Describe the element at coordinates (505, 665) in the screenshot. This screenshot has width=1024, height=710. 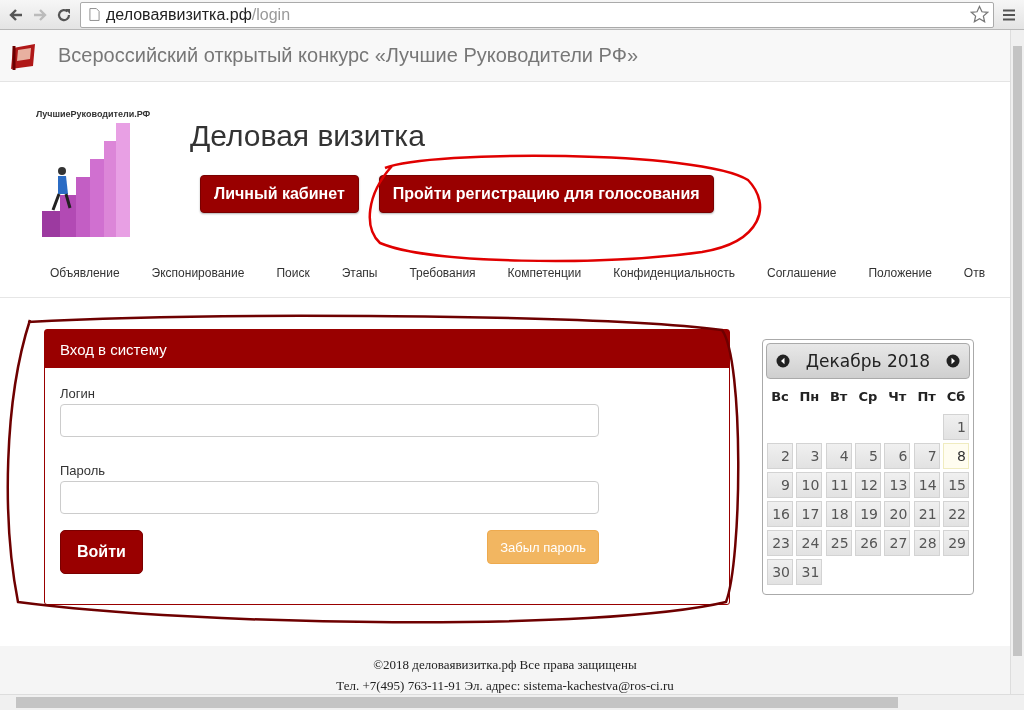
I see `footer-text: ©2018 деловаявизитка.рф Все права защищены` at that location.